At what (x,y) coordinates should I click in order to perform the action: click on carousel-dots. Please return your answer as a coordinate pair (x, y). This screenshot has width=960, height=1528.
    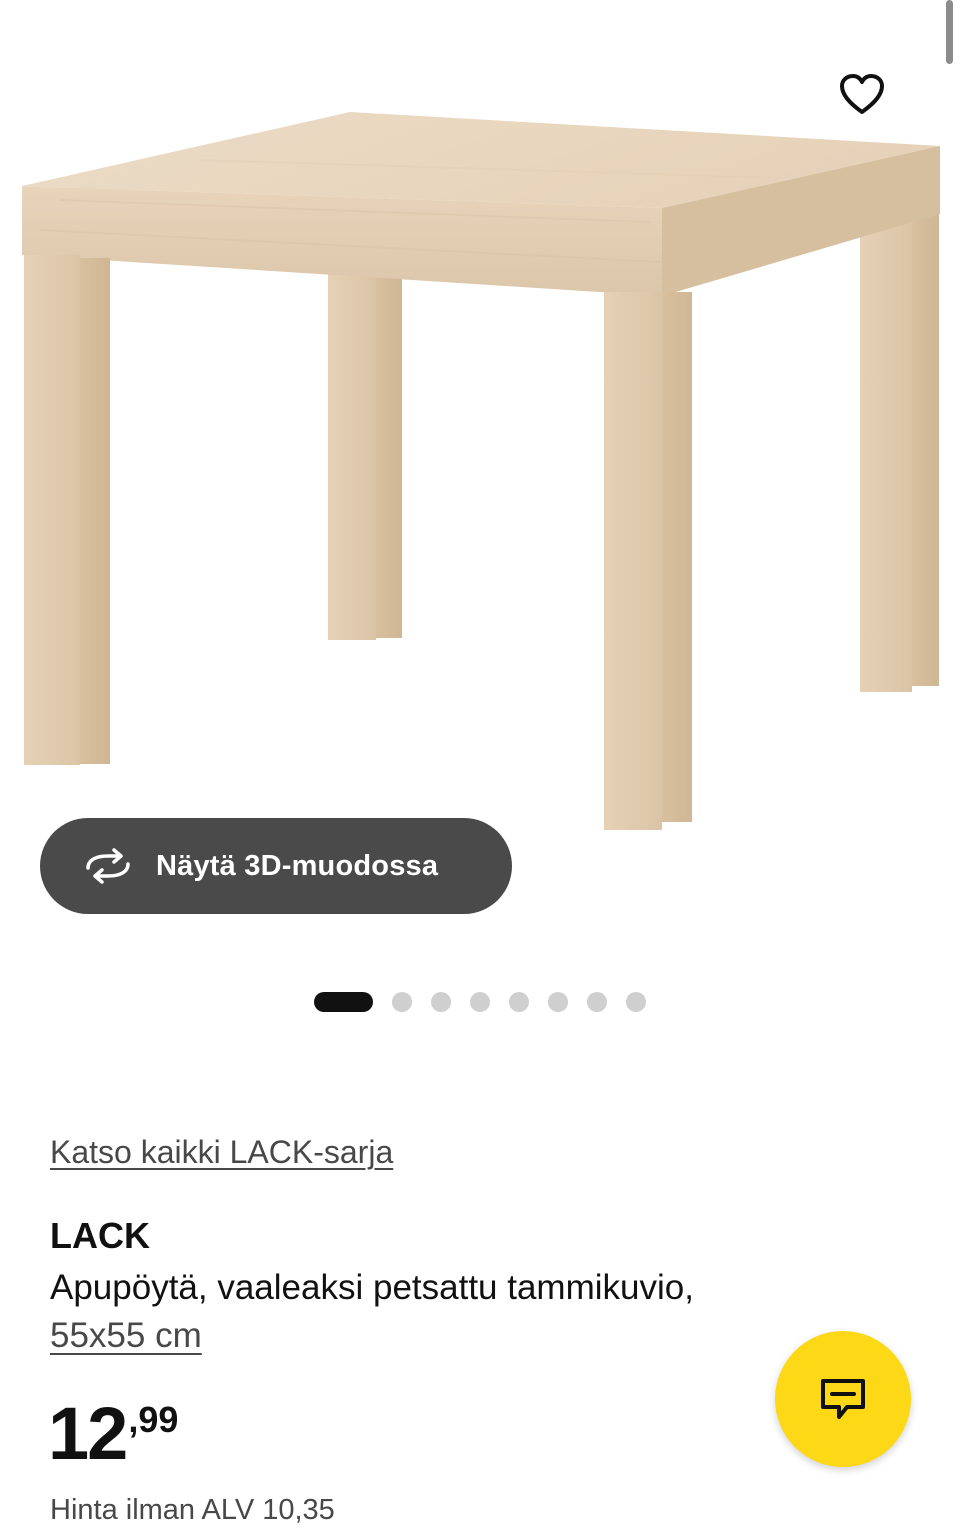
    Looking at the image, I should click on (489, 1002).